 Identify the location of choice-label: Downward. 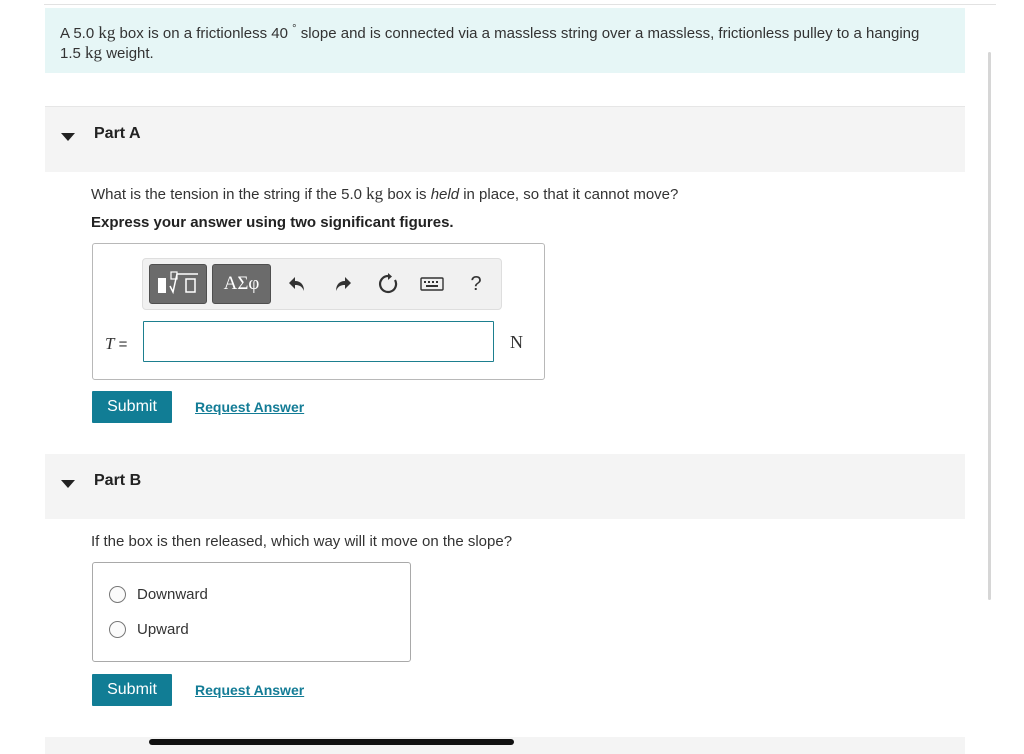
(172, 594).